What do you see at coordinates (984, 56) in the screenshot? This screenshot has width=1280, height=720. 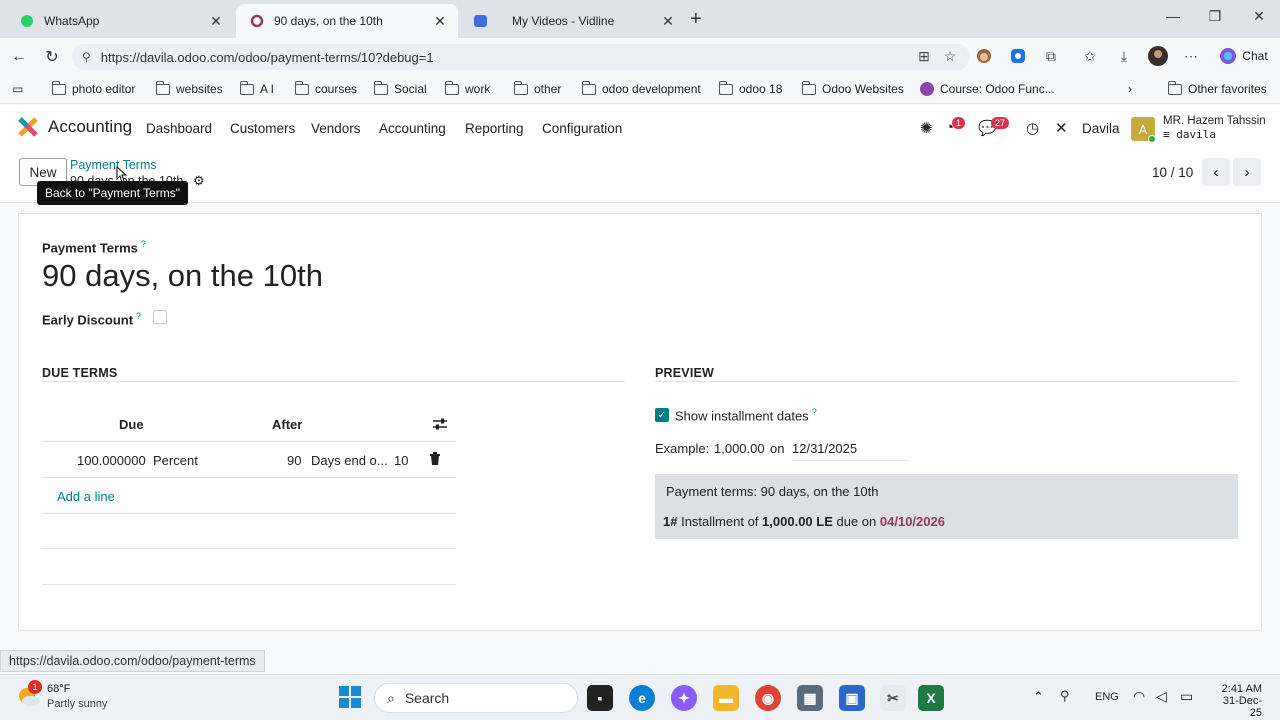 I see `extension-monkey-icon` at bounding box center [984, 56].